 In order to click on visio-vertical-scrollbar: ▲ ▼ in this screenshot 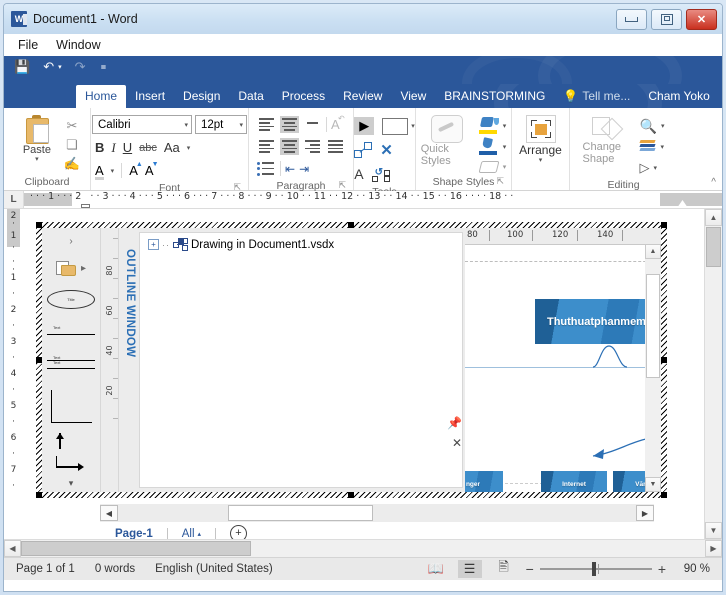, I will do `click(653, 368)`.